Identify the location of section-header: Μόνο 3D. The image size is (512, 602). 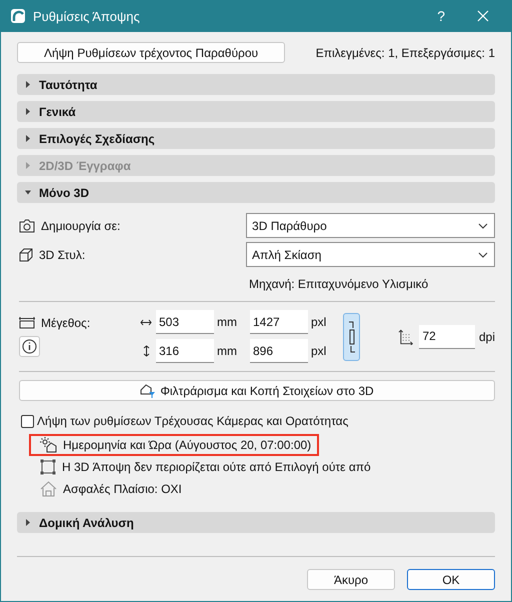
(256, 192).